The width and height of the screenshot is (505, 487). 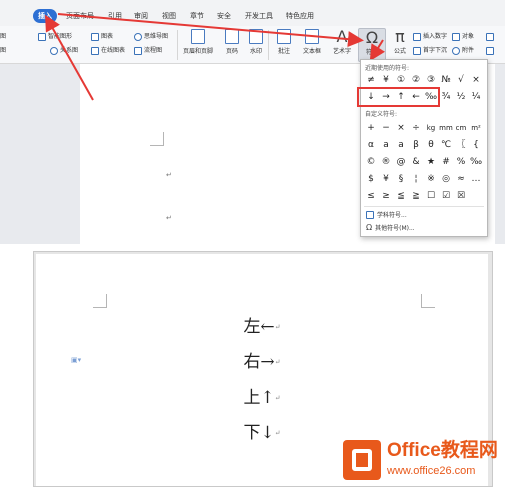 What do you see at coordinates (370, 214) in the screenshot?
I see `subject-symbols-icon` at bounding box center [370, 214].